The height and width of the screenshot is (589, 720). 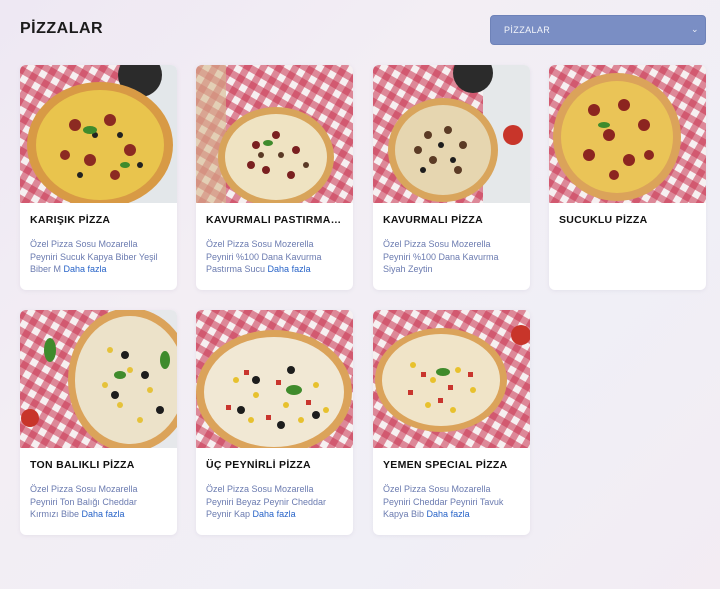 What do you see at coordinates (603, 220) in the screenshot?
I see `product-name: SUCUKLU PİZZA` at bounding box center [603, 220].